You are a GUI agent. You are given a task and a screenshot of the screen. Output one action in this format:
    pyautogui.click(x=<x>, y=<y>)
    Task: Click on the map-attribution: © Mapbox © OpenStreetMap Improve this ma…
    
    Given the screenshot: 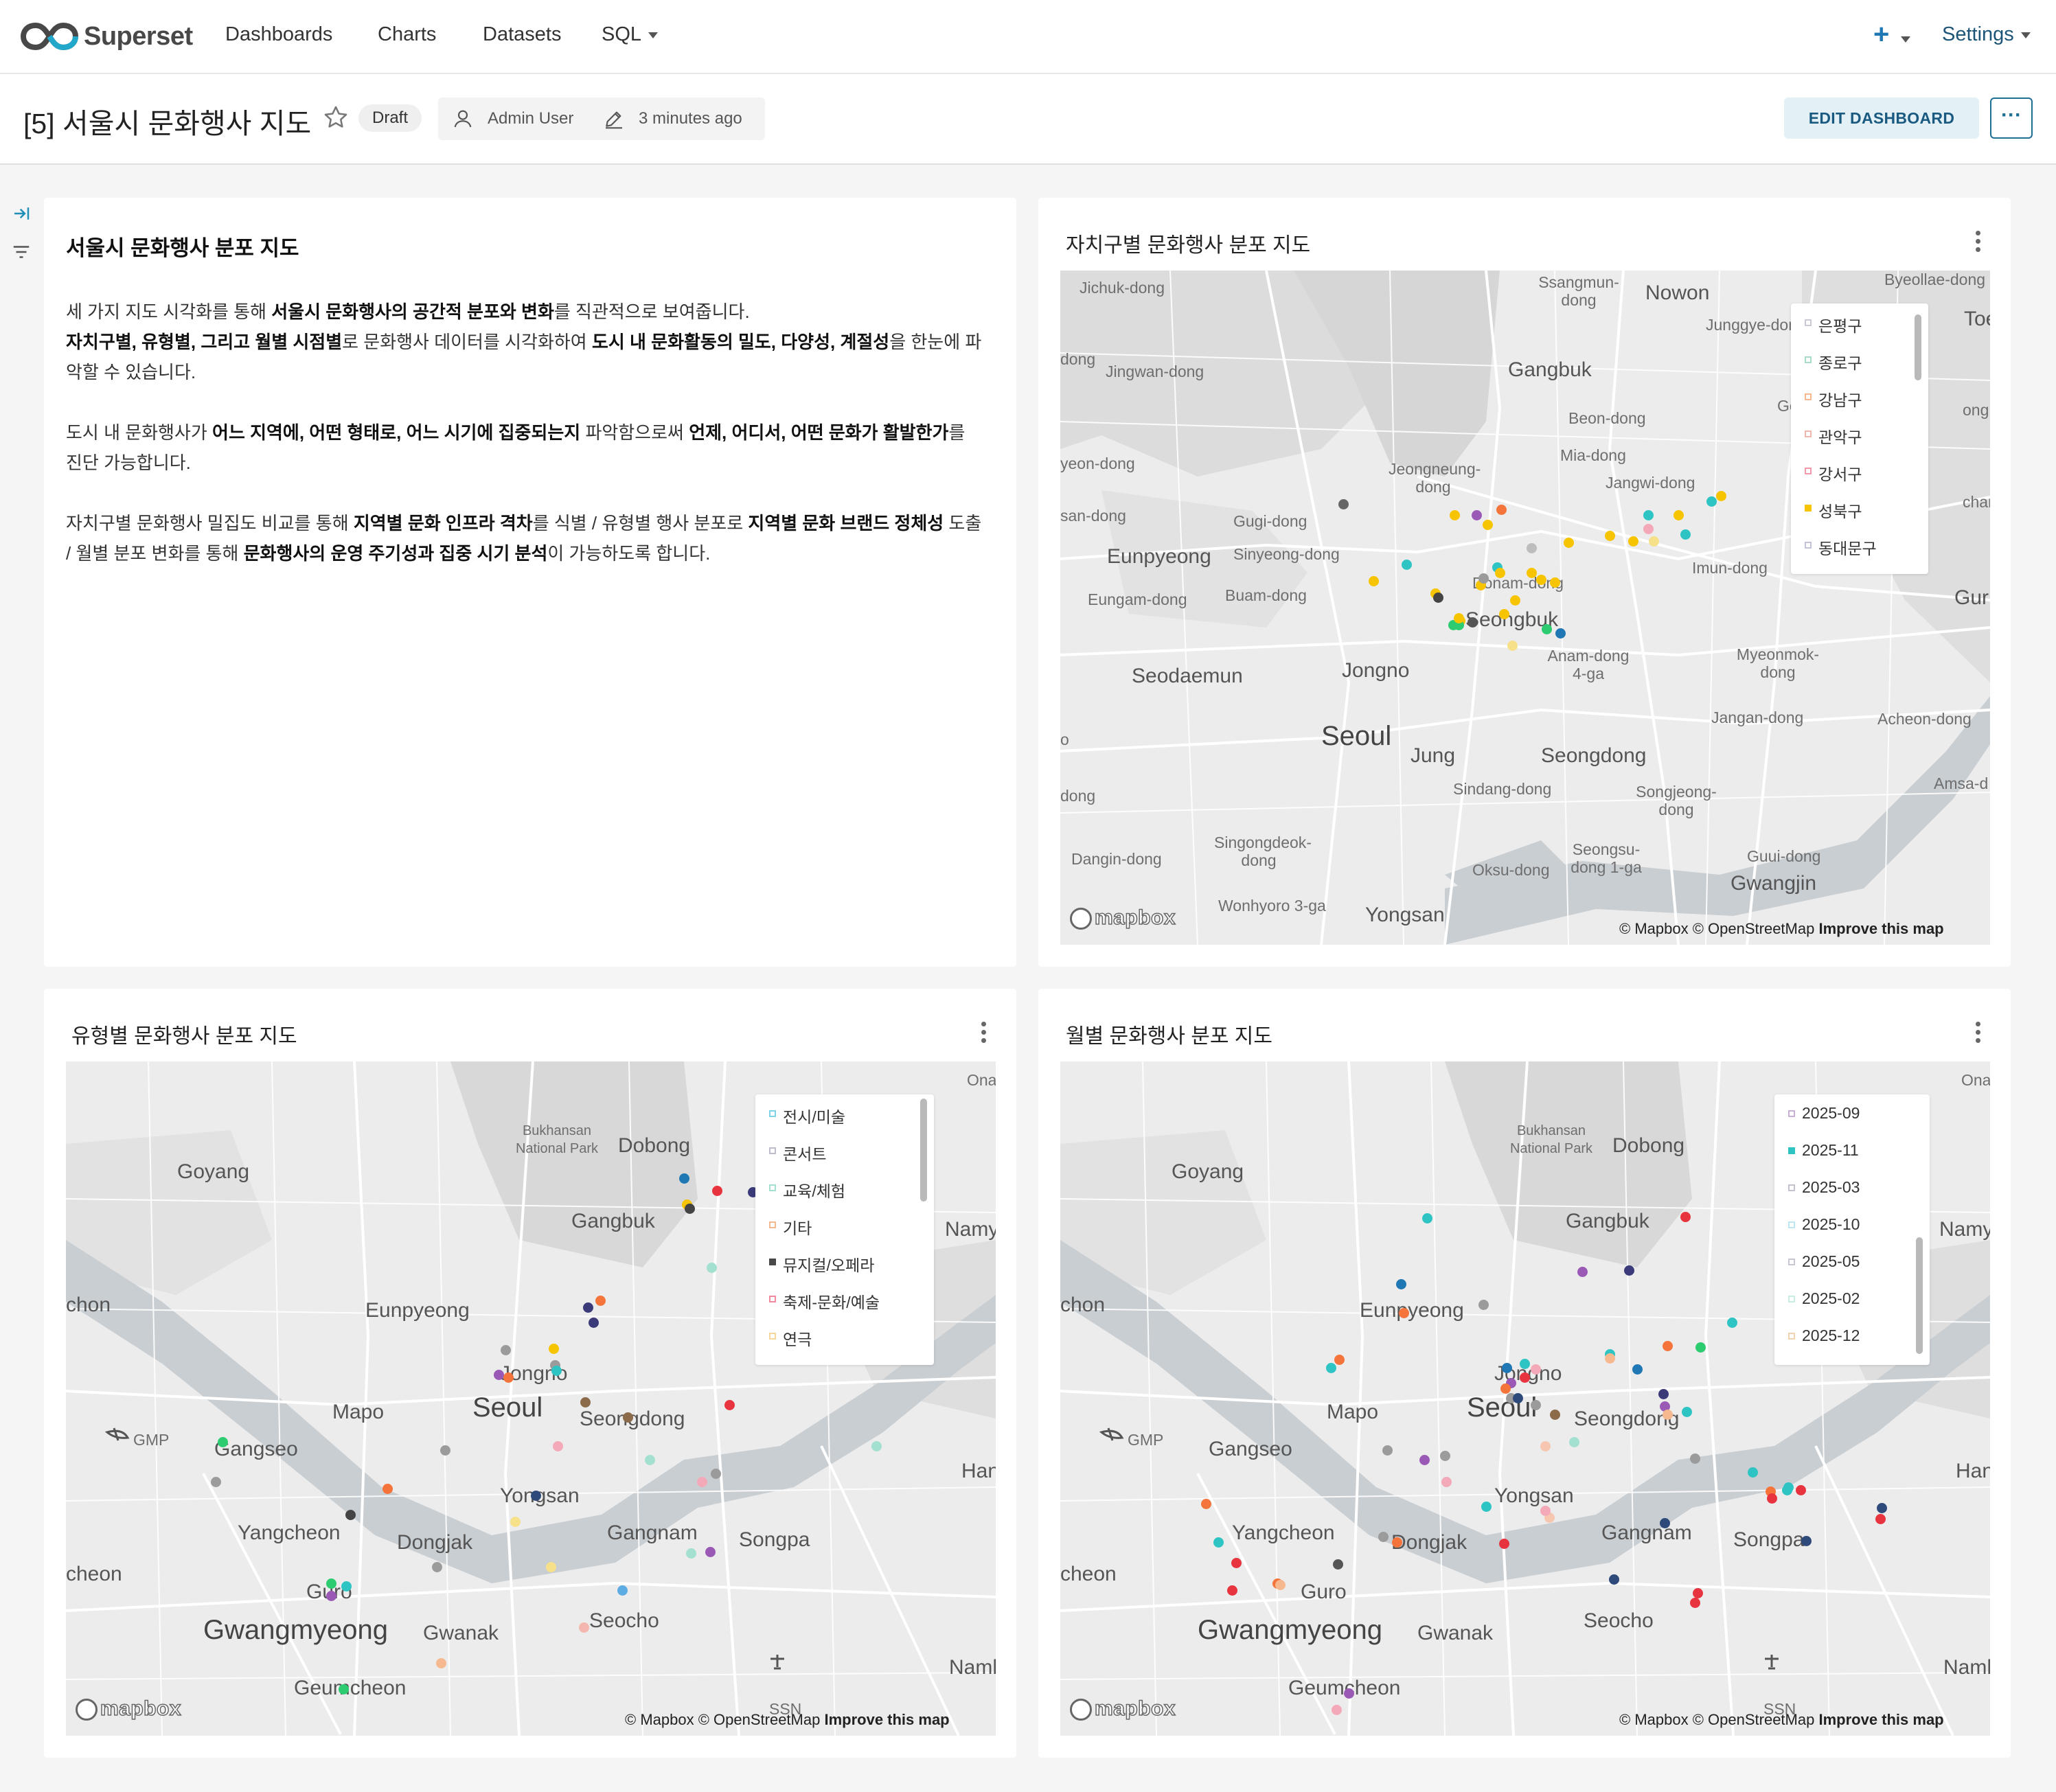 What is the action you would take?
    pyautogui.click(x=1781, y=1720)
    